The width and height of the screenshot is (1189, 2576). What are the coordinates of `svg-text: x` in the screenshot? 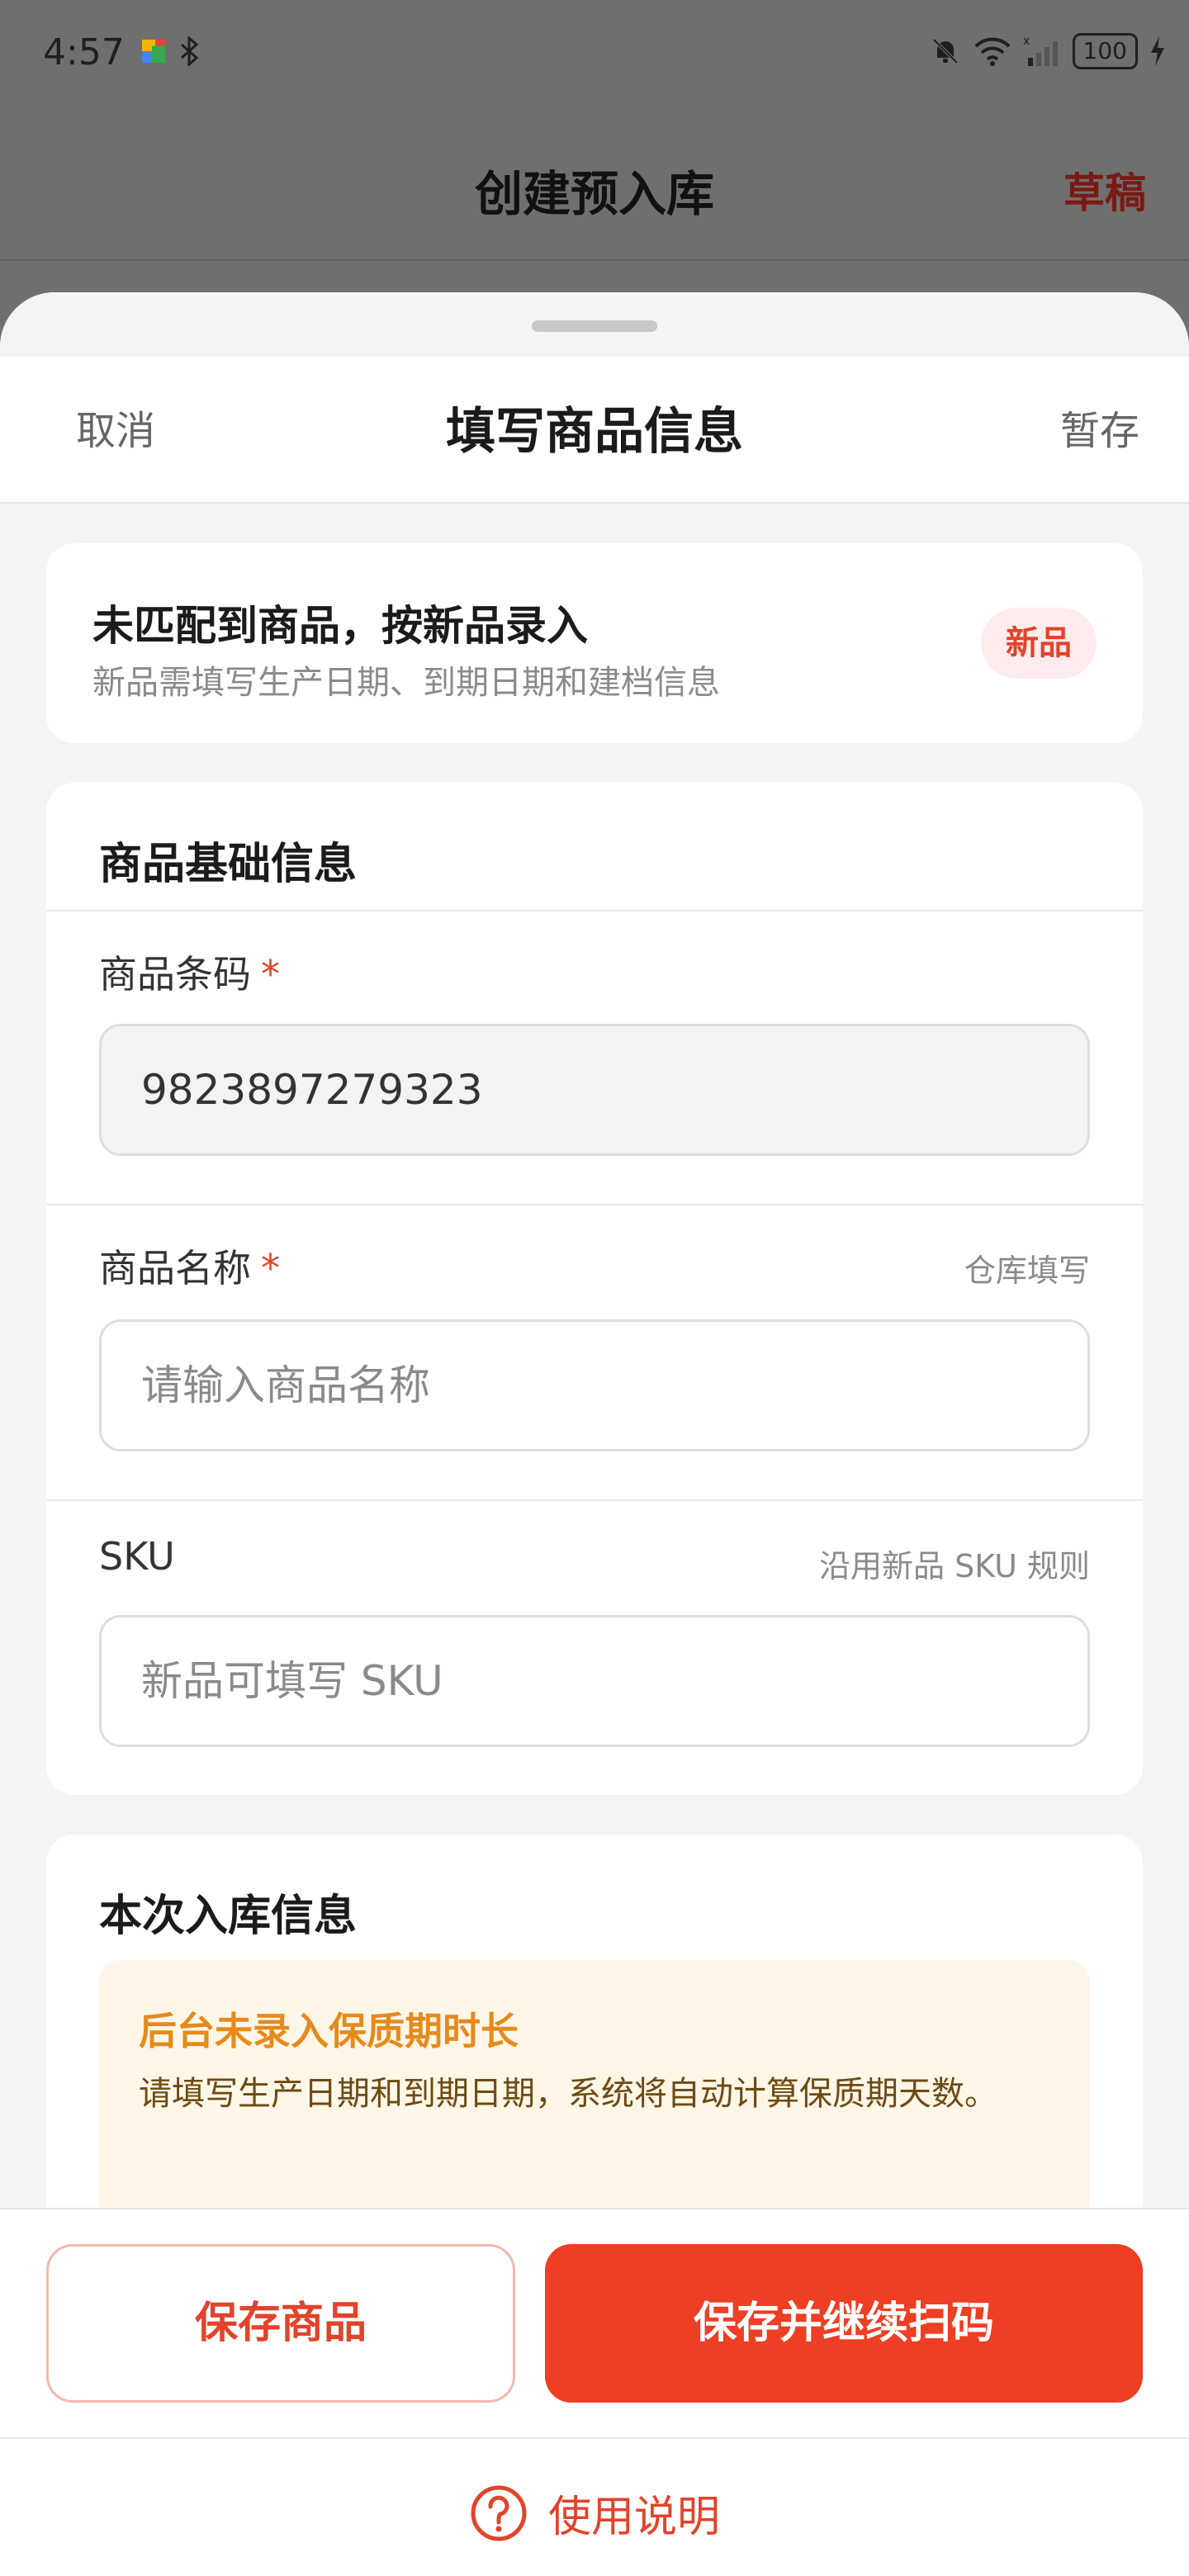 It's located at (1026, 41).